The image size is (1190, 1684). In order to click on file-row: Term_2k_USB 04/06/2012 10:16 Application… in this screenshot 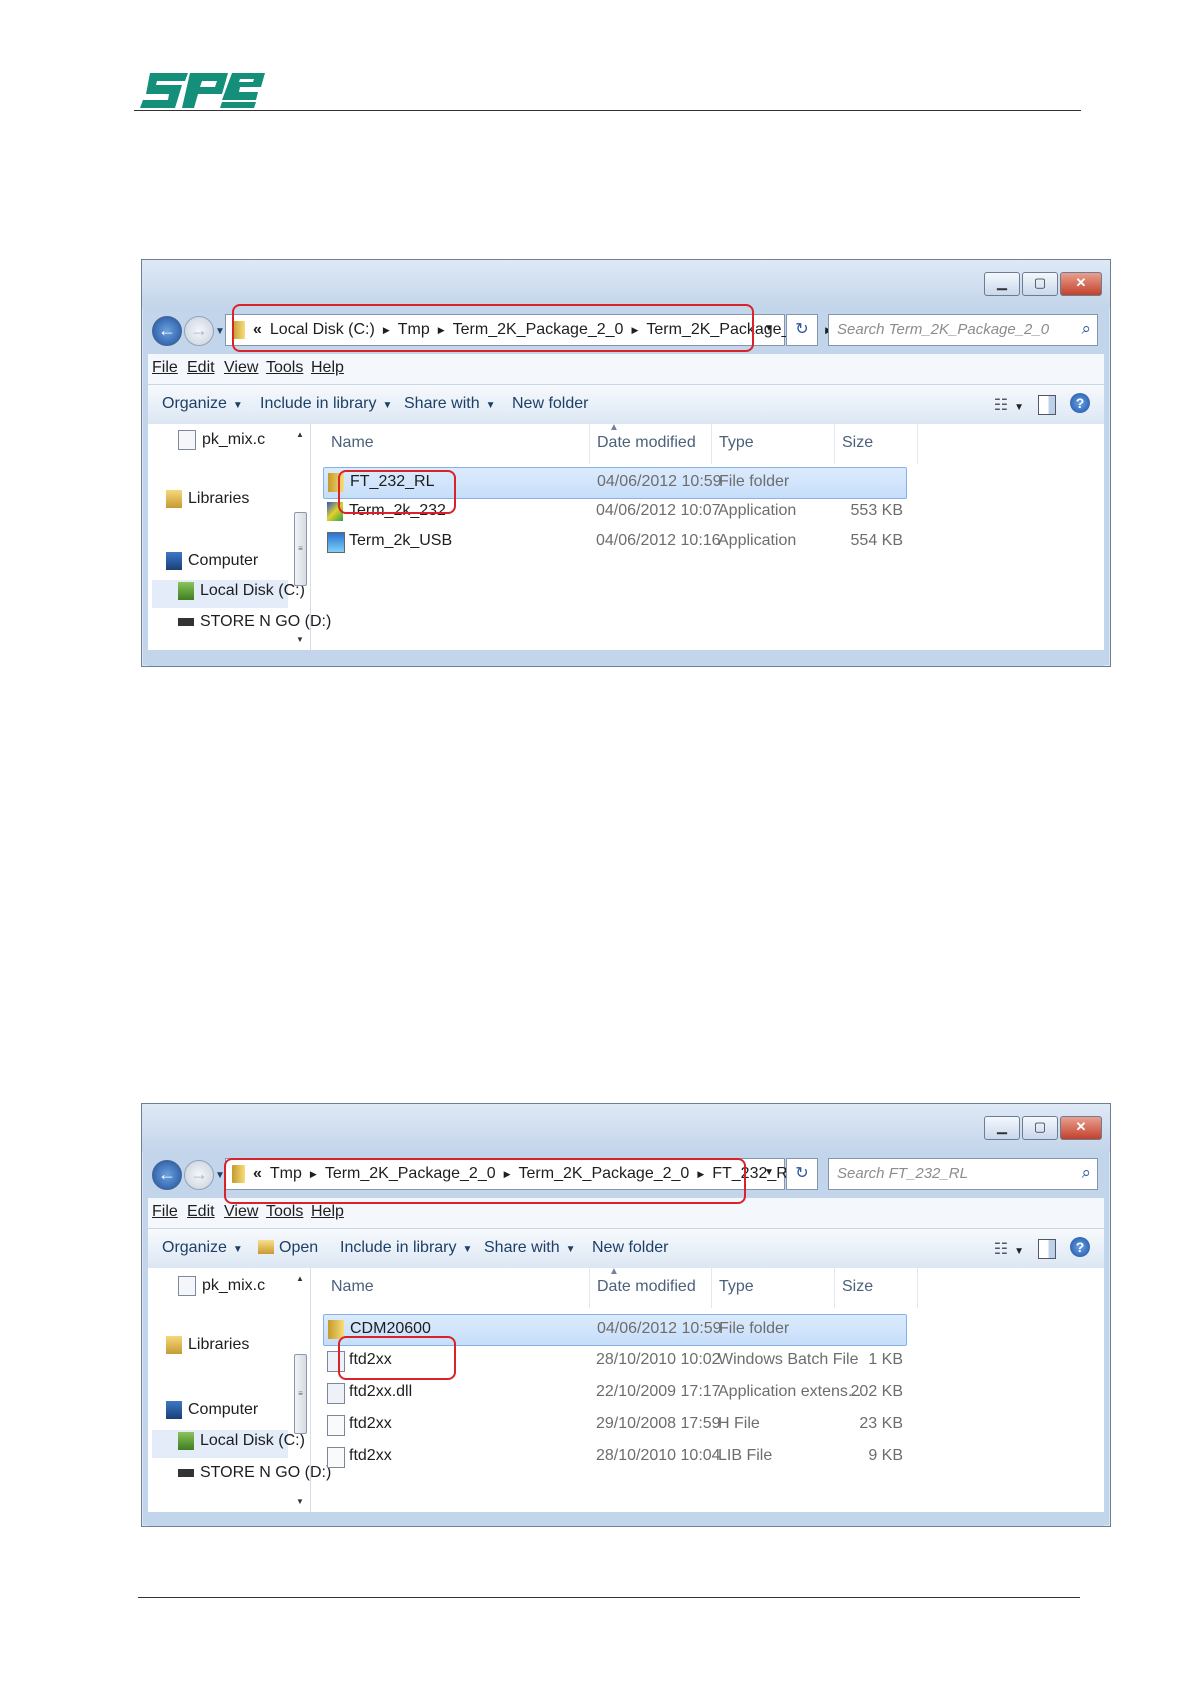, I will do `click(614, 542)`.